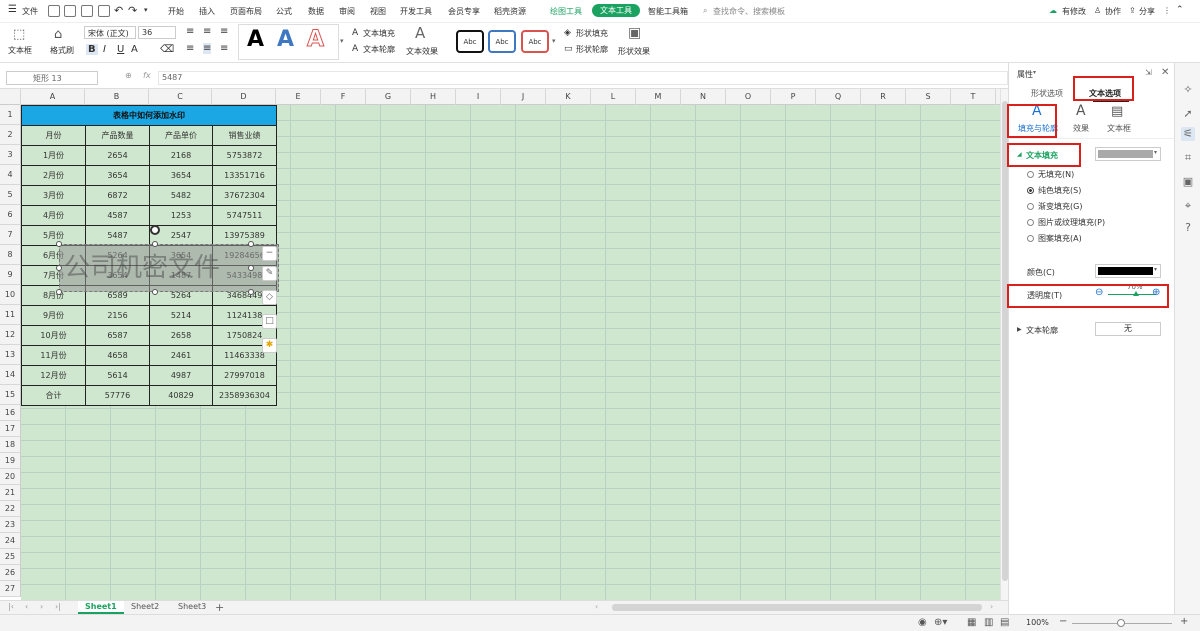  I want to click on row-header: 23, so click(10, 525).